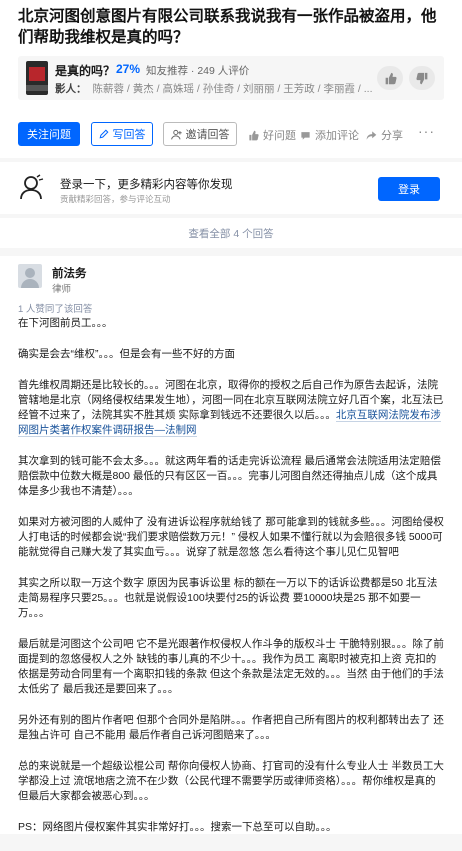 Image resolution: width=462 pixels, height=851 pixels. What do you see at coordinates (305, 135) in the screenshot?
I see `comment-icon` at bounding box center [305, 135].